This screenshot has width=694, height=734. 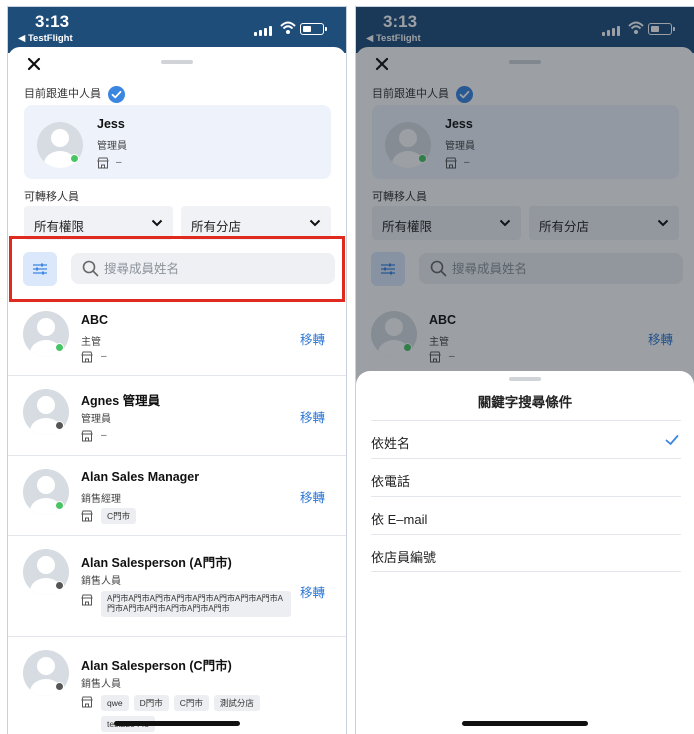 I want to click on option-label: 依電話, so click(x=391, y=481).